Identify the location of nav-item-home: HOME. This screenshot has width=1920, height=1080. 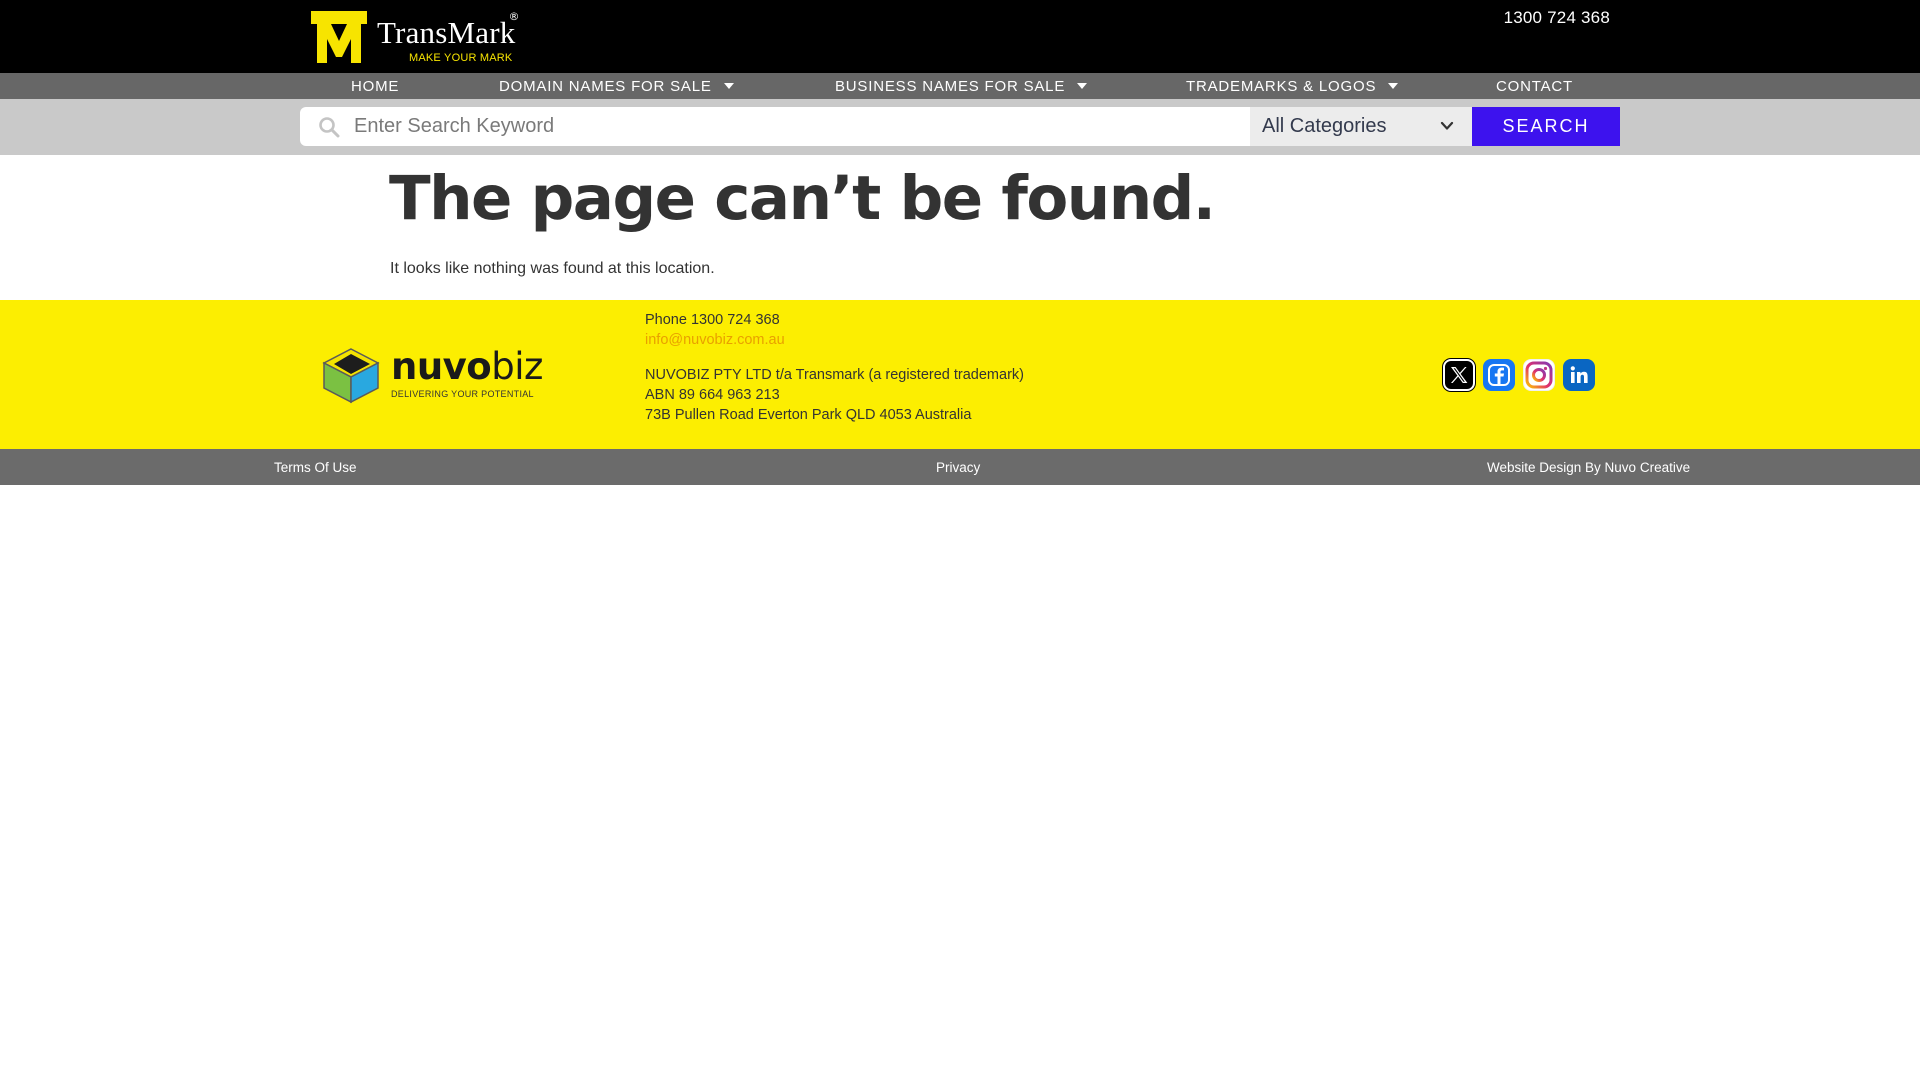
(375, 86).